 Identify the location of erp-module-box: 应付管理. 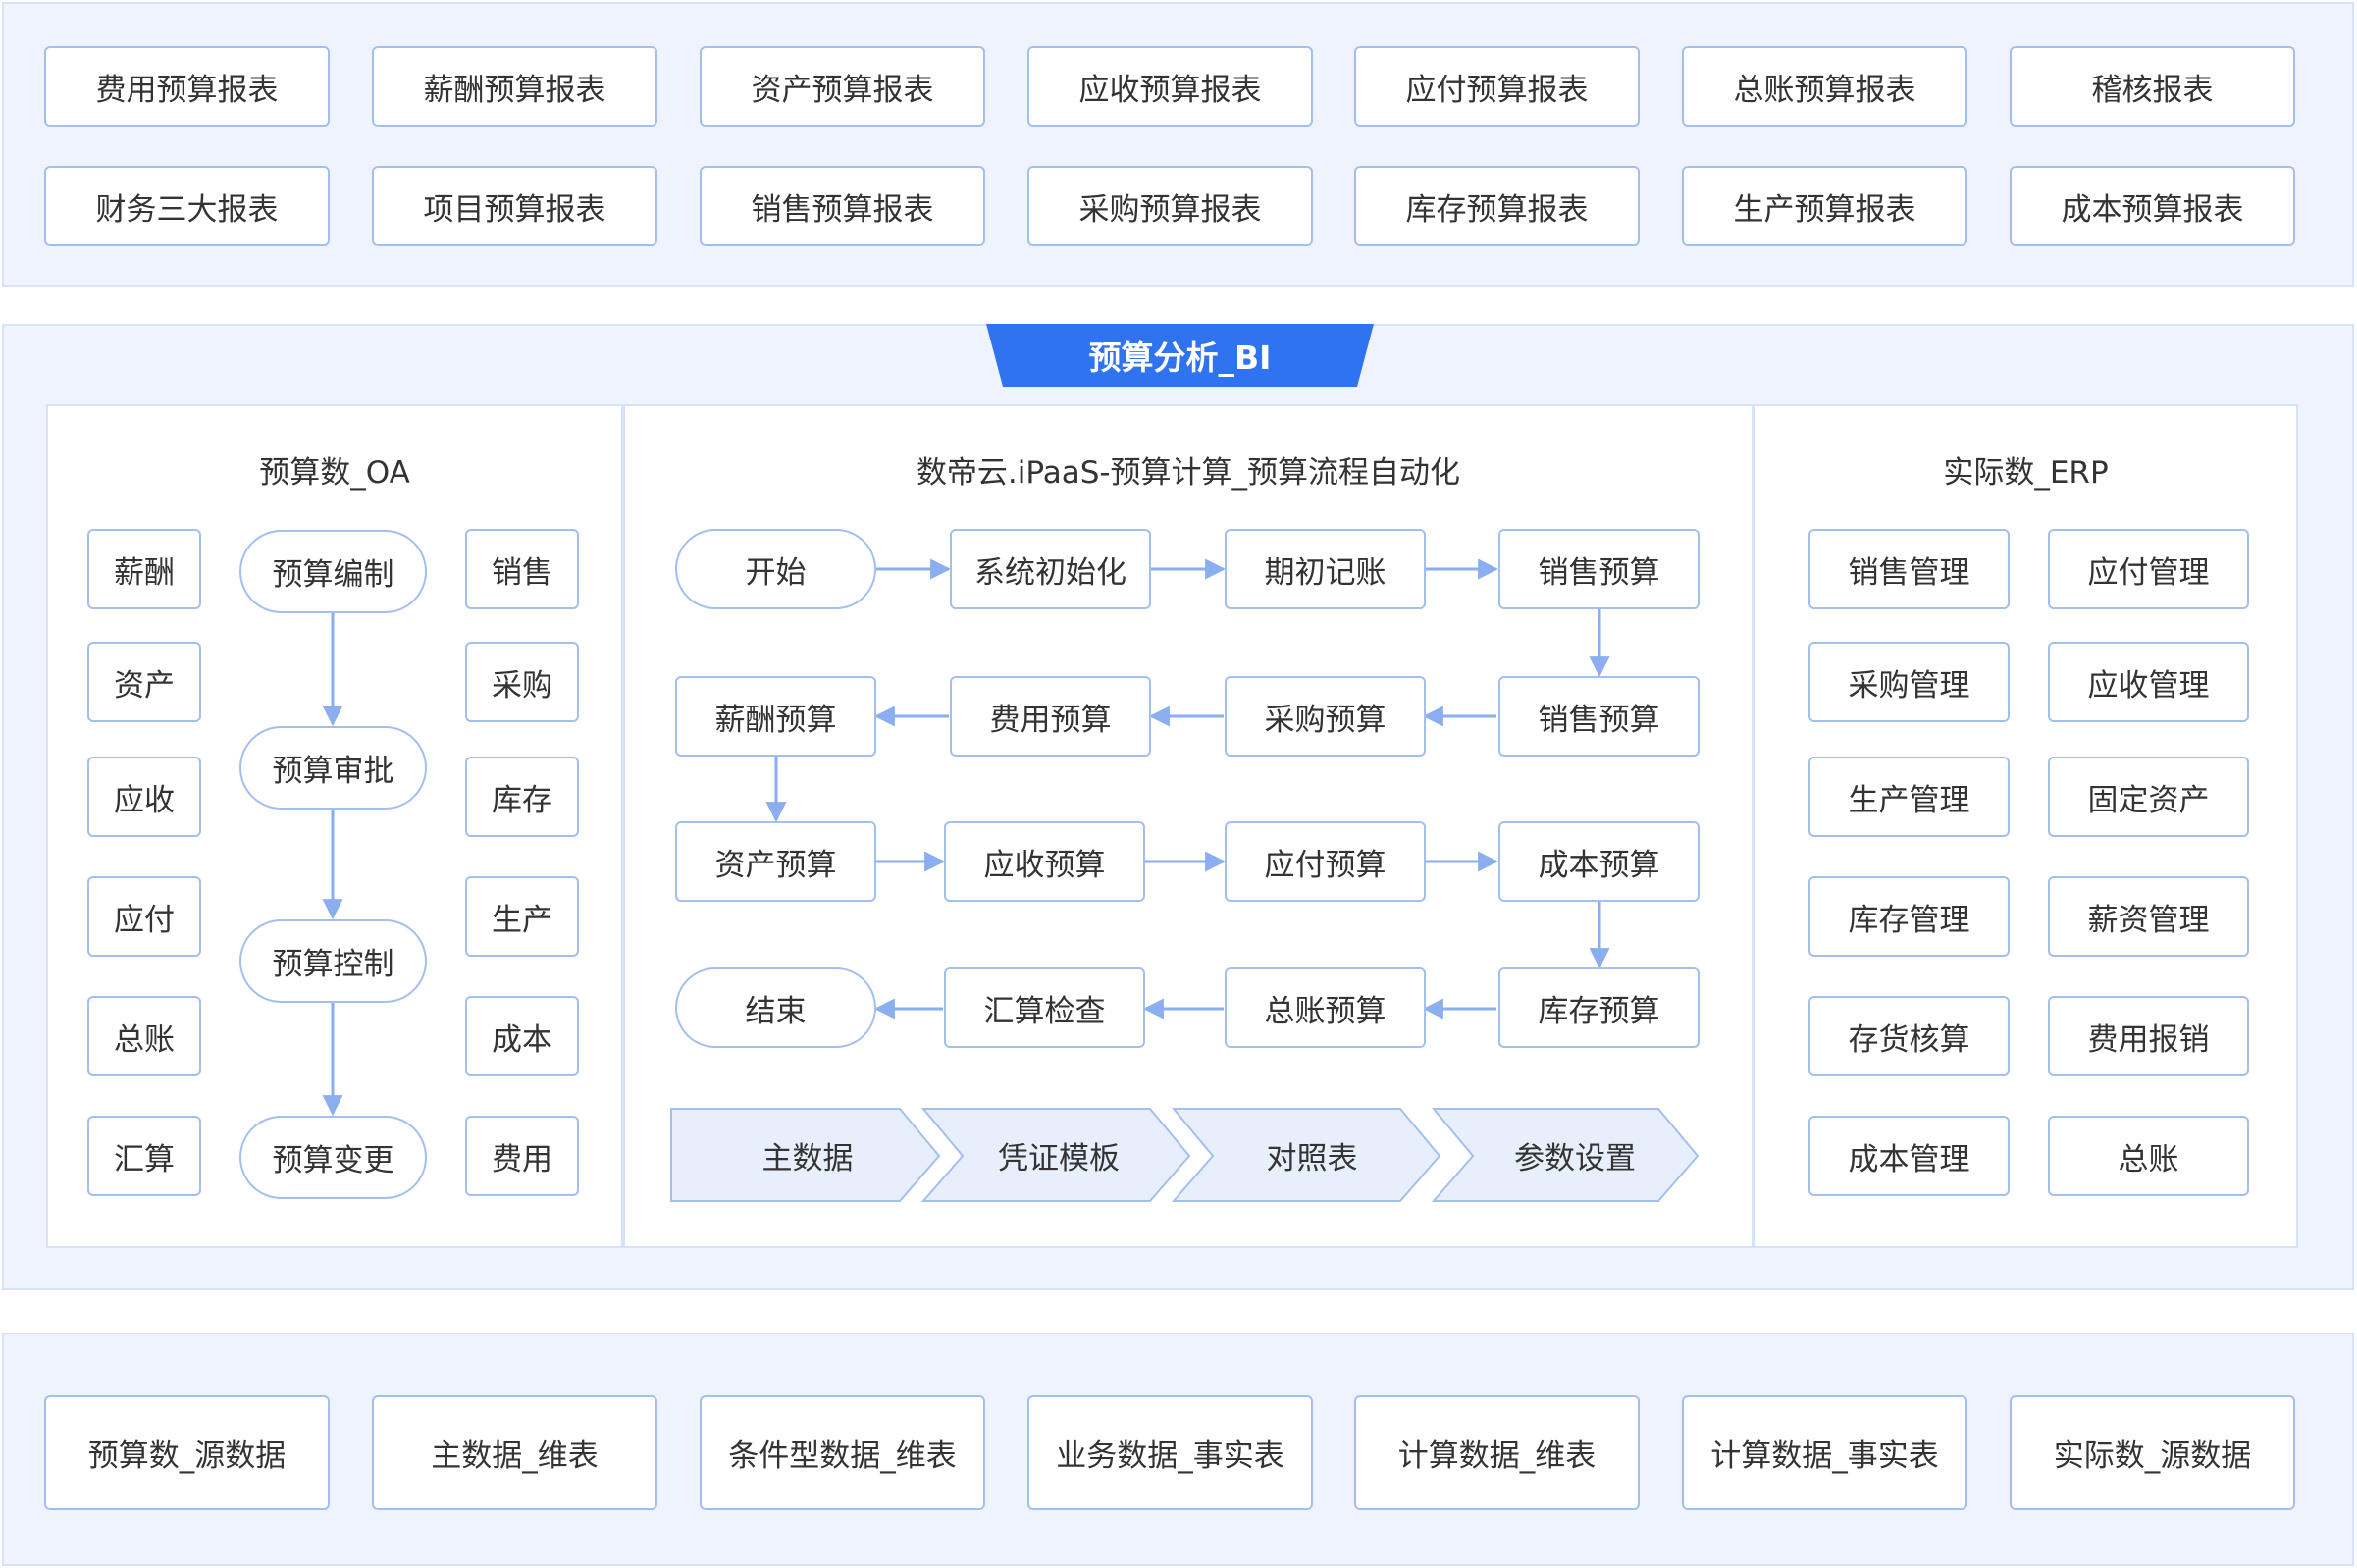
(2148, 569).